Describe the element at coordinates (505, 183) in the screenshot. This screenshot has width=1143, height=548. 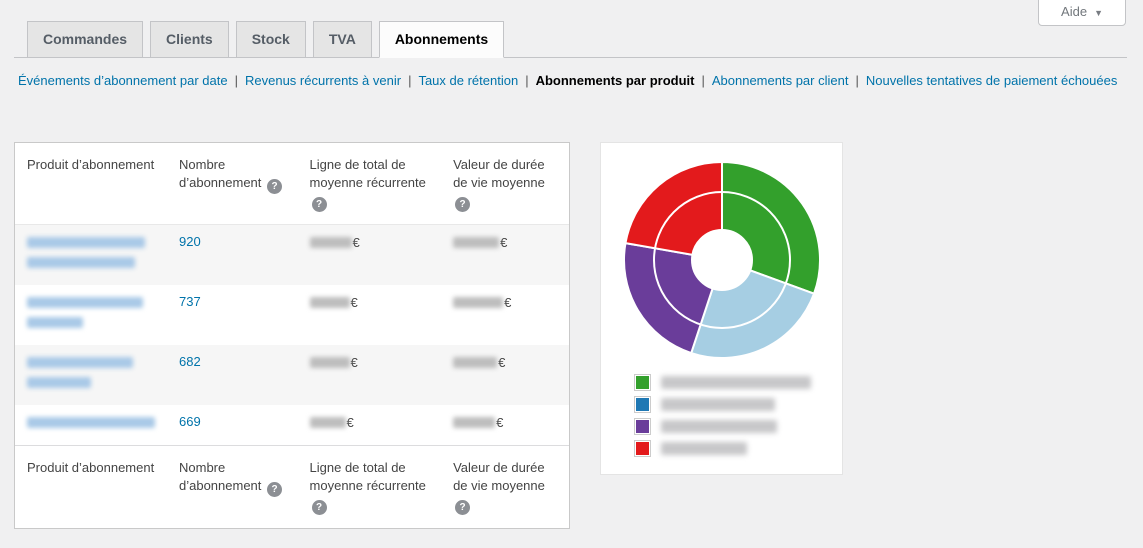
I see `column-header-valeur-de-duree-de-vie-moyenne: Valeur de durée de vie moyenne ?` at that location.